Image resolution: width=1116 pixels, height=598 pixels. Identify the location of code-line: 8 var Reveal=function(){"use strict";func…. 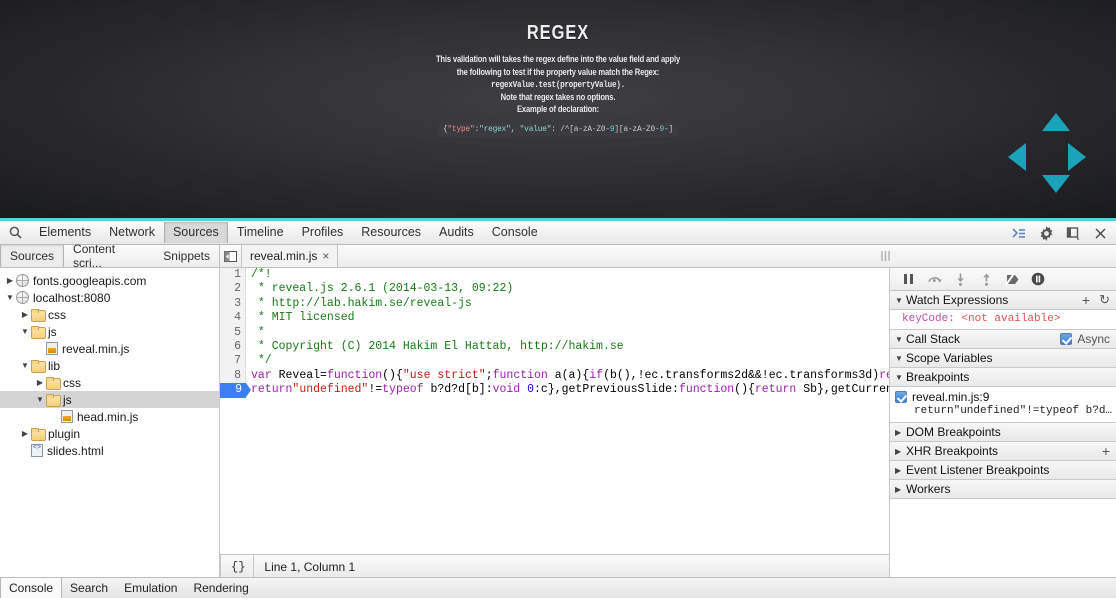
(554, 376).